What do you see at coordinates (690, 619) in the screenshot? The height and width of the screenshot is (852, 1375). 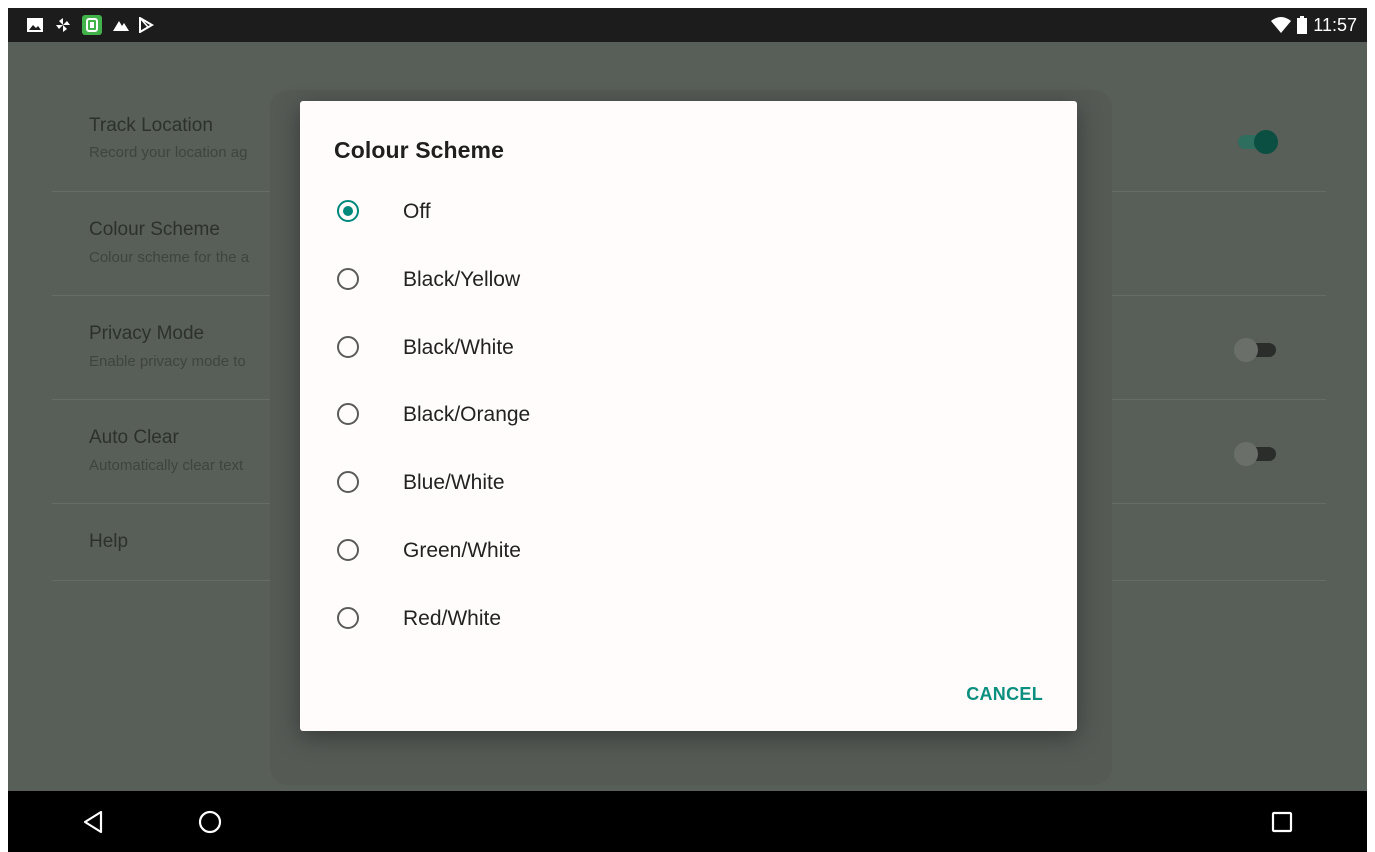 I see `option-red-white: Red/White` at bounding box center [690, 619].